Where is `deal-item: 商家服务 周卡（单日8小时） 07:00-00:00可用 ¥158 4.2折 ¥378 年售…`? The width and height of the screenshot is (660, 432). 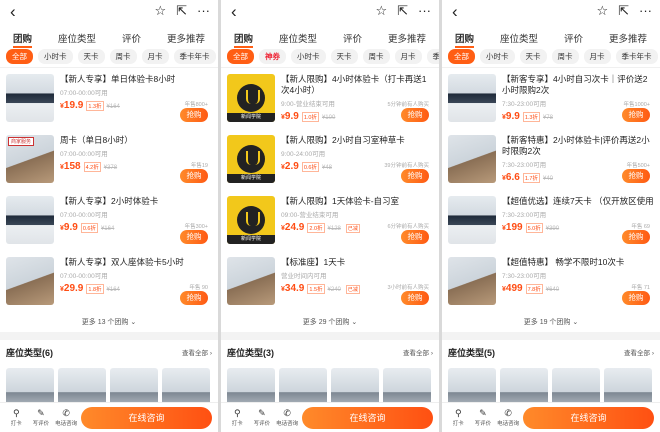
deal-item: 商家服务 周卡（单日8小时） 07:00-00:00可用 ¥158 4.2折 ¥378 年售… is located at coordinates (109, 161).